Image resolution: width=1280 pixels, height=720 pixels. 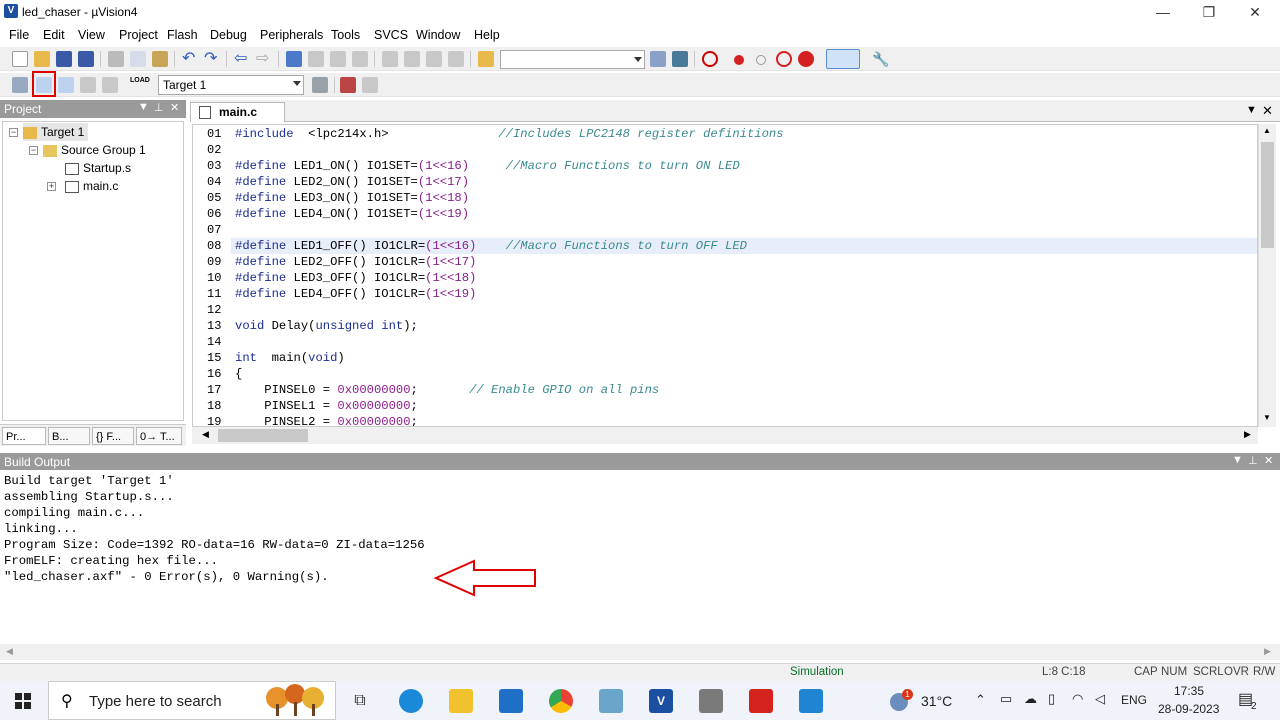 What do you see at coordinates (1077, 699) in the screenshot?
I see `wifi-icon: ◠` at bounding box center [1077, 699].